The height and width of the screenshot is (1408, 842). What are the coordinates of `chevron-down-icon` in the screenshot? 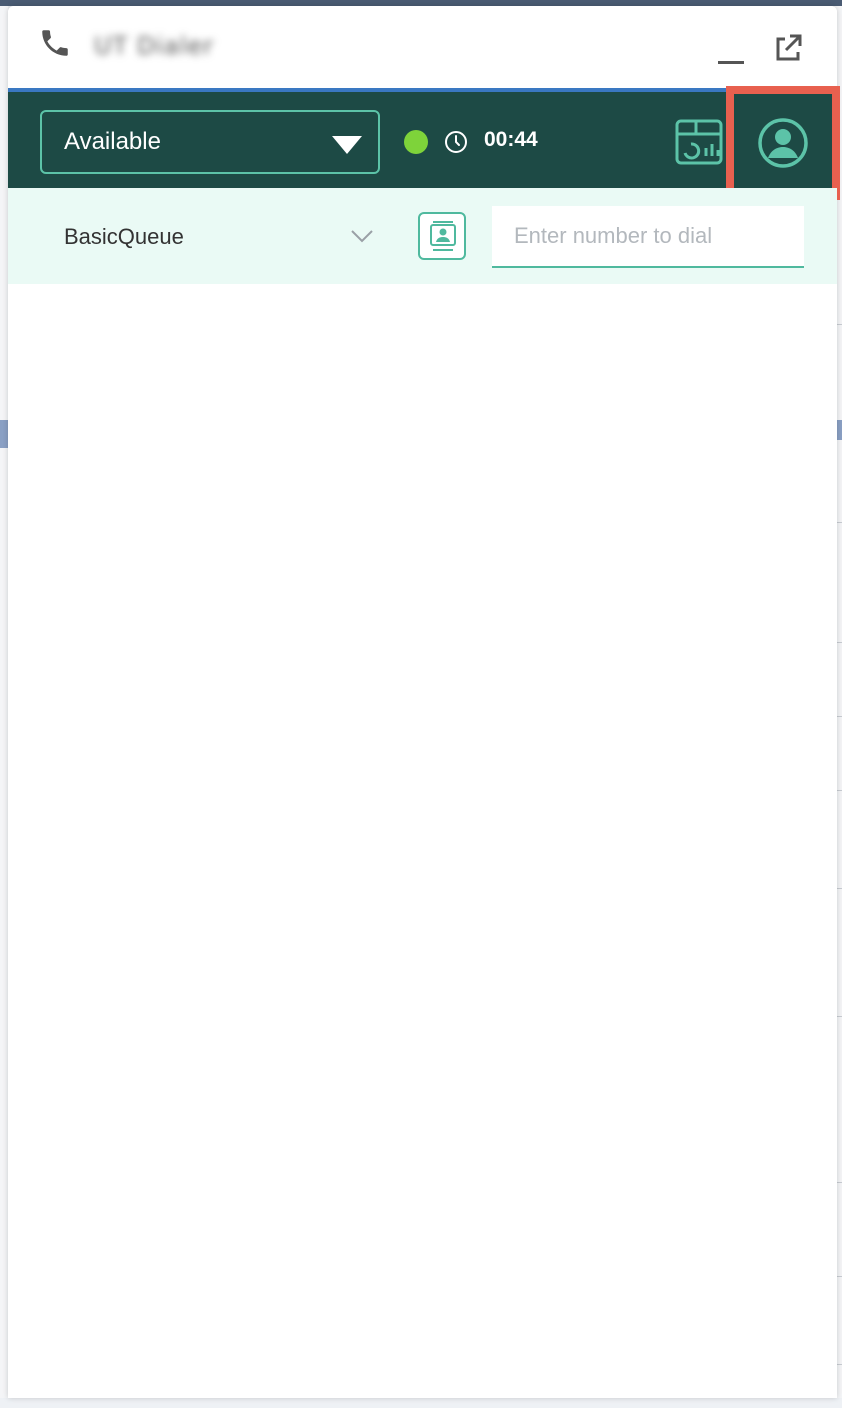 It's located at (362, 236).